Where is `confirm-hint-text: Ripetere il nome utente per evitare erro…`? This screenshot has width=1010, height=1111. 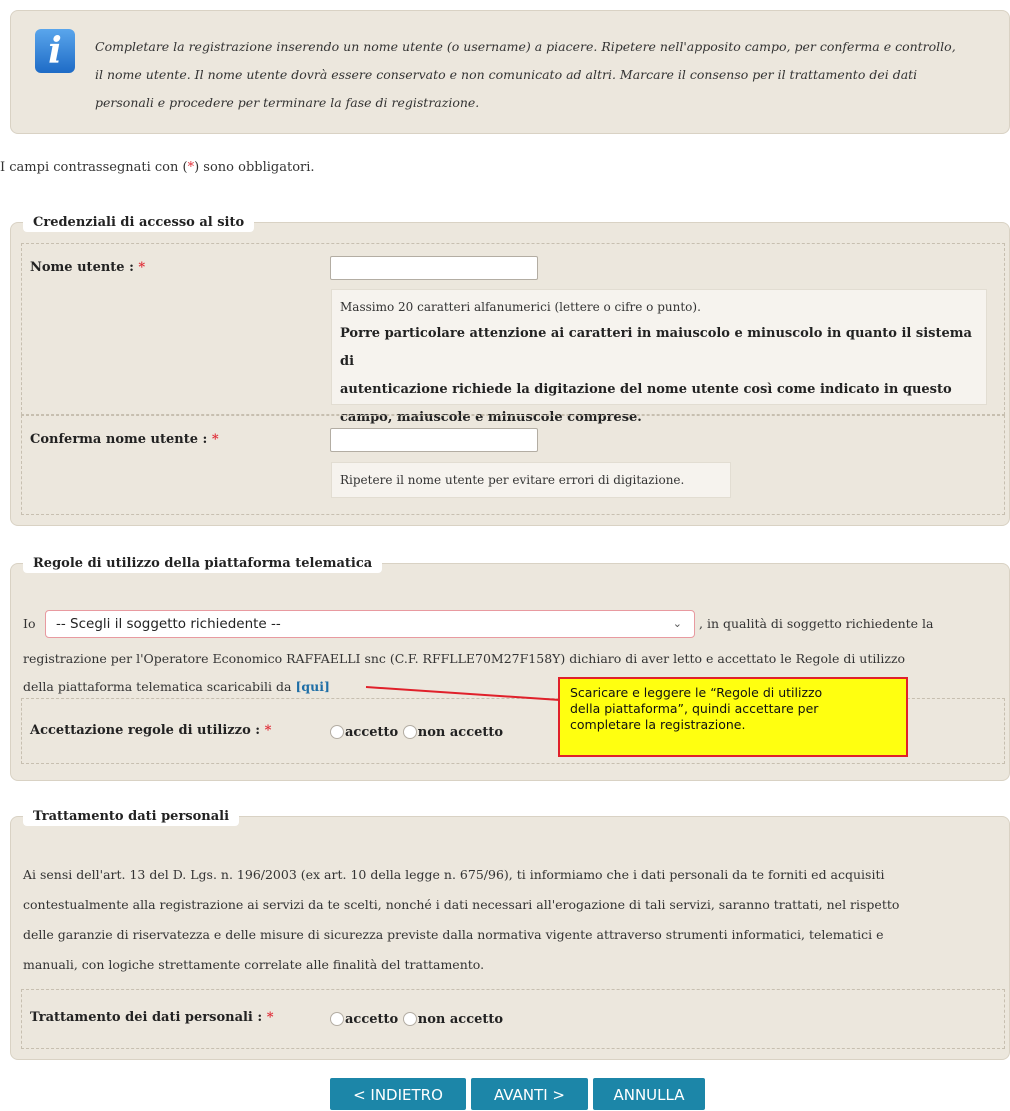
confirm-hint-text: Ripetere il nome utente per evitare erro… is located at coordinates (512, 480).